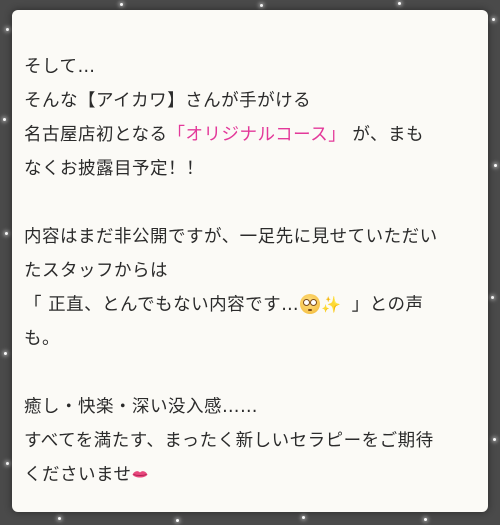 This screenshot has width=500, height=525. Describe the element at coordinates (96, 271) in the screenshot. I see `post-line: たスタッフからは` at that location.